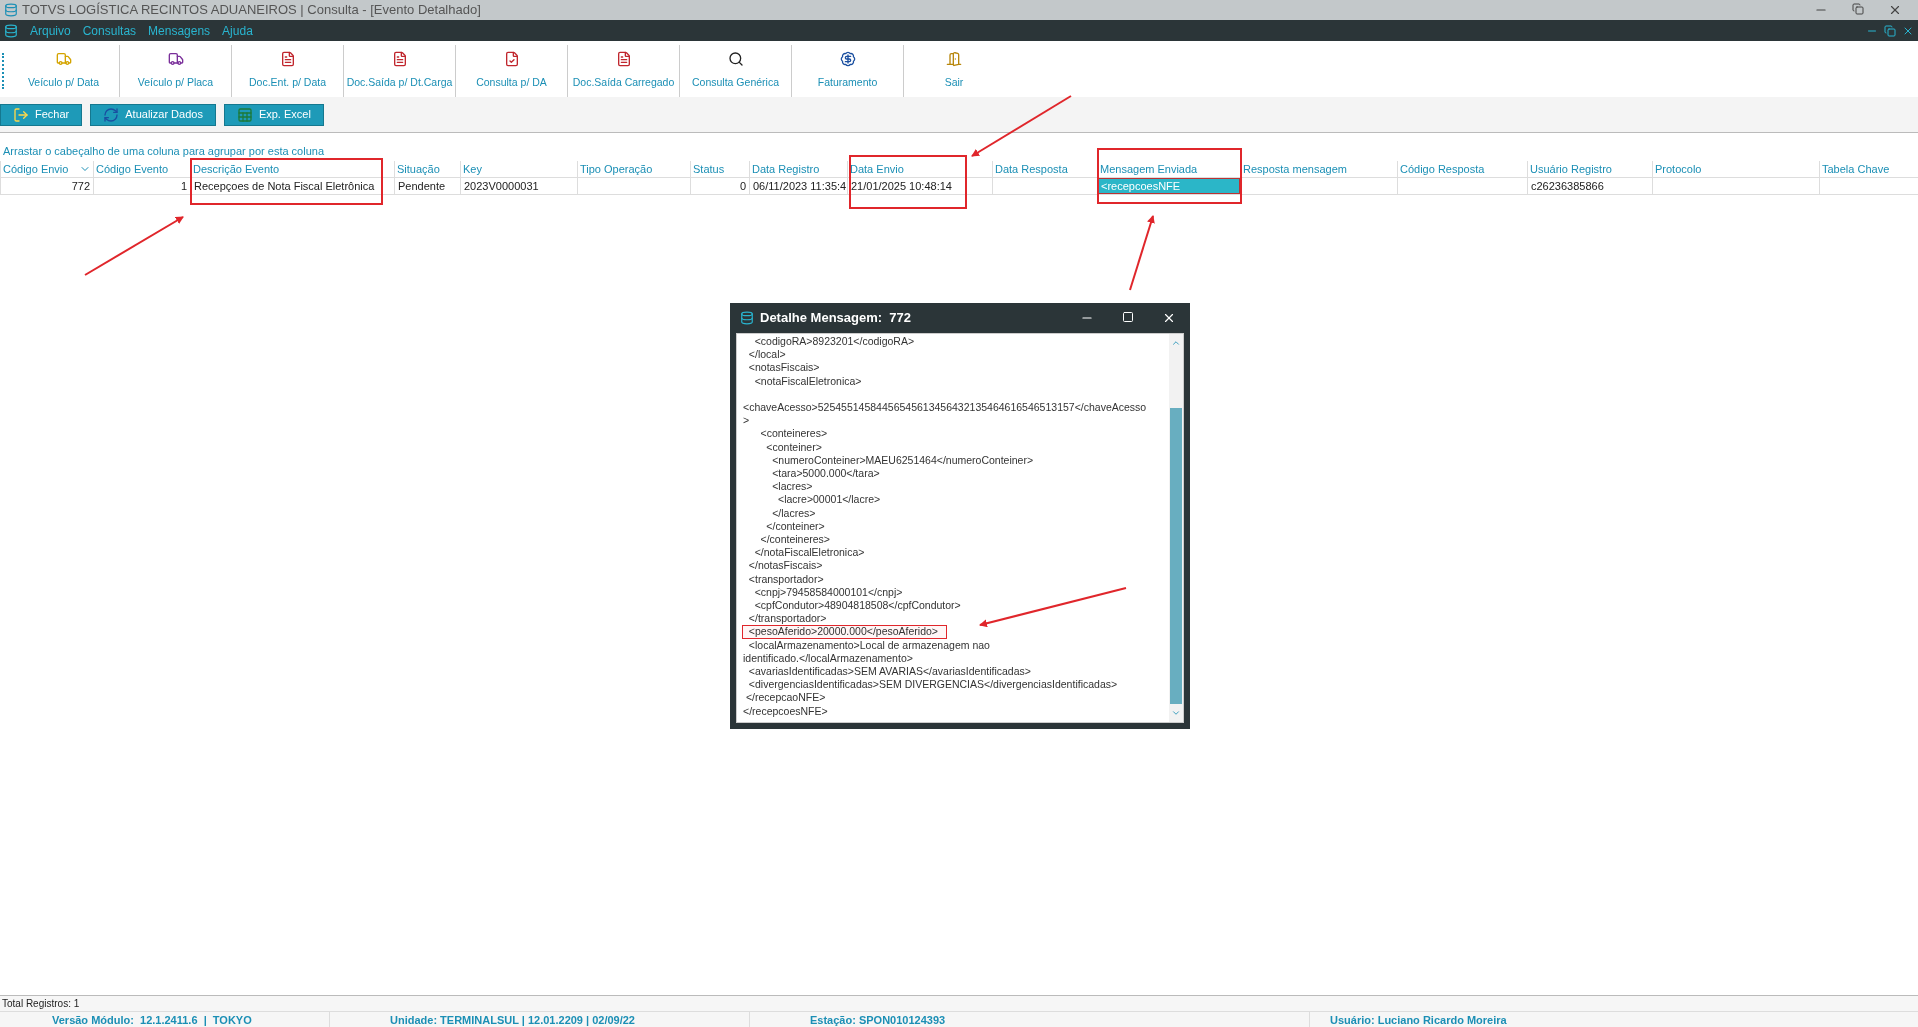  I want to click on column-header: Mensagem Enviada, so click(1168, 169).